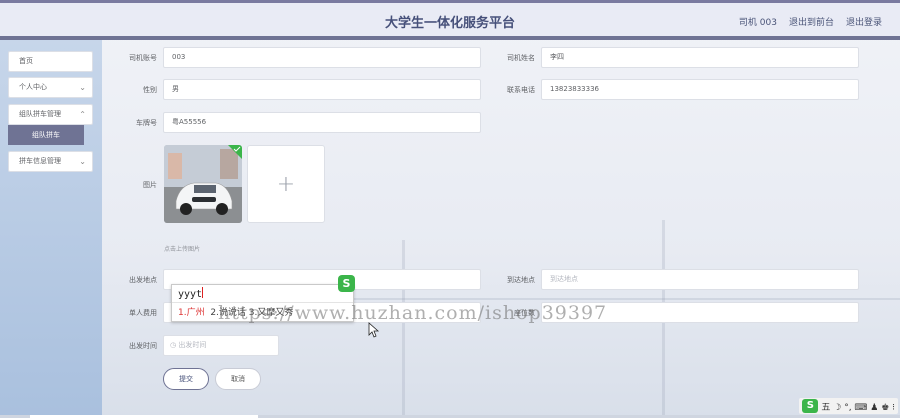  I want to click on to-front-link: 退出到前台, so click(811, 21).